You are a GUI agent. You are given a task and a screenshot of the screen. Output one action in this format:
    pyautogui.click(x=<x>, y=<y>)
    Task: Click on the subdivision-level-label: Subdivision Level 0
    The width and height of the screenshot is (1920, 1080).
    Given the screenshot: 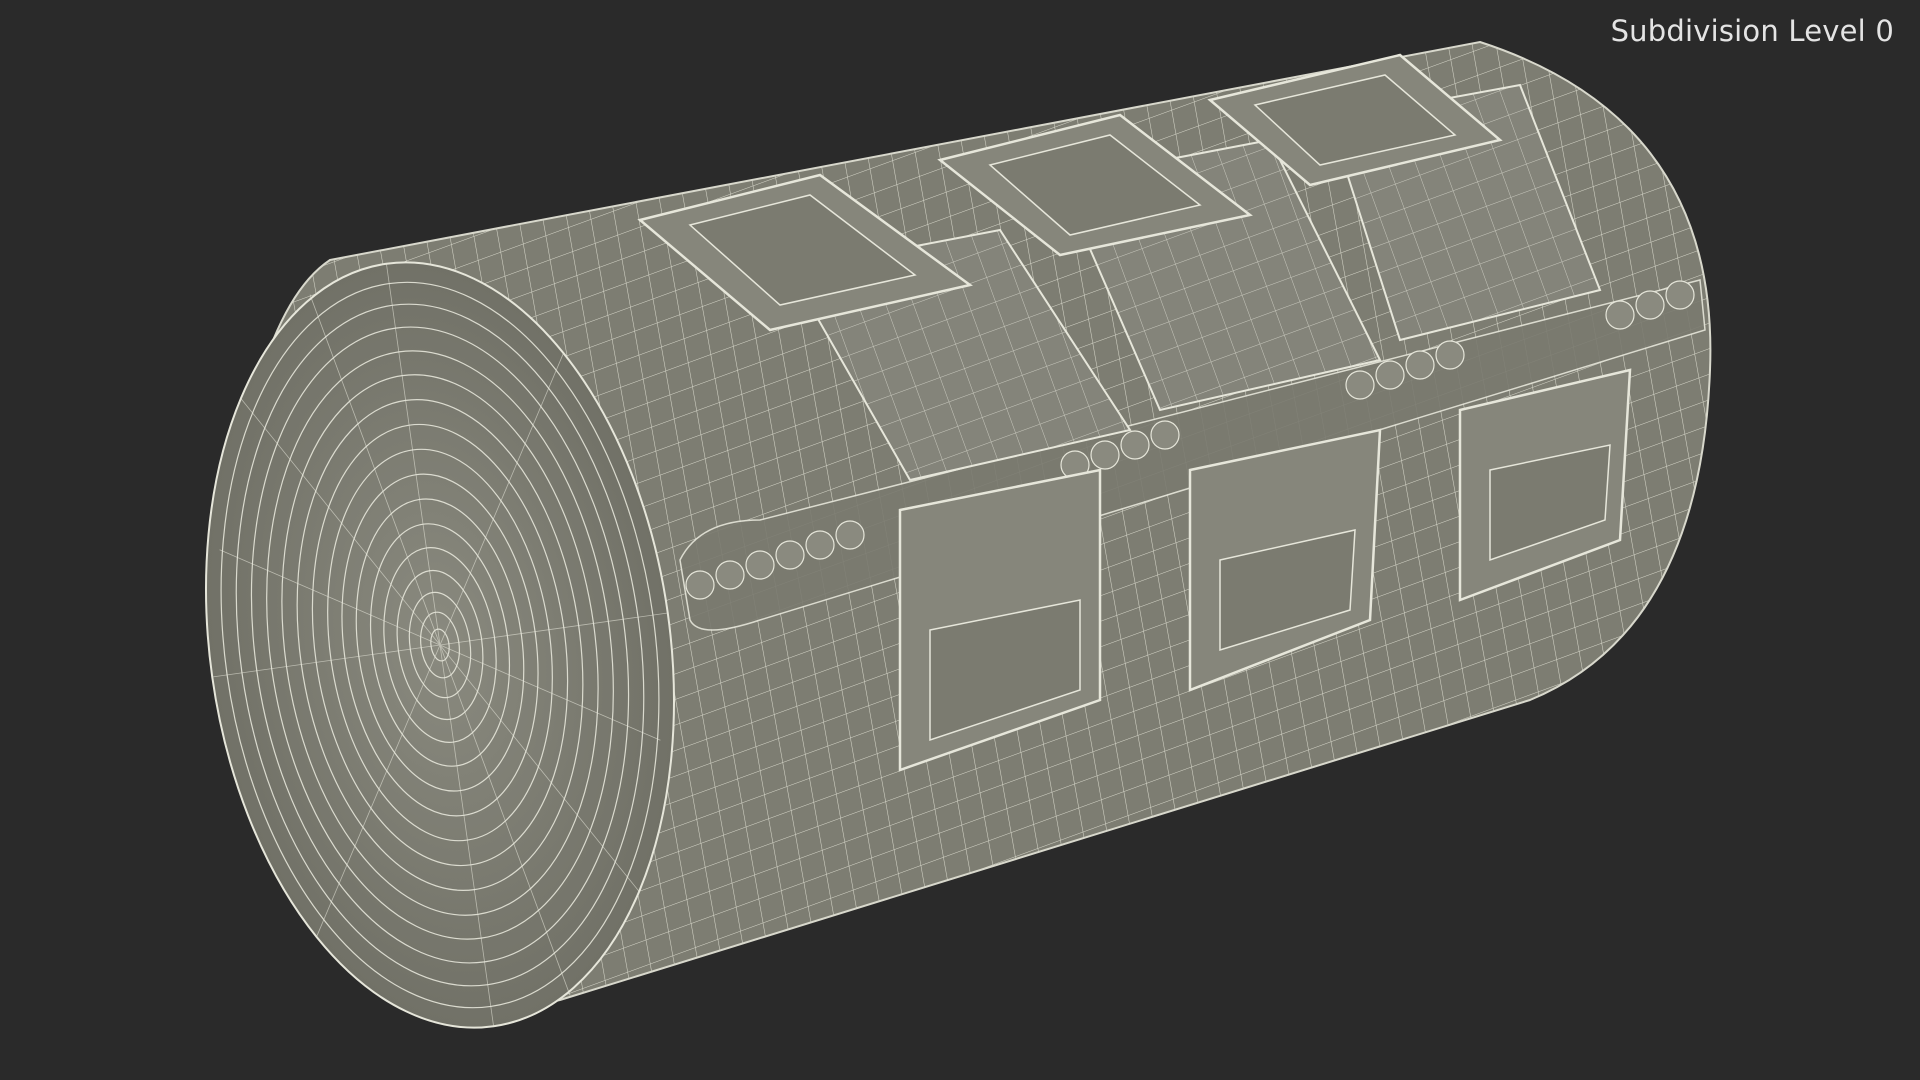 What is the action you would take?
    pyautogui.click(x=1752, y=31)
    